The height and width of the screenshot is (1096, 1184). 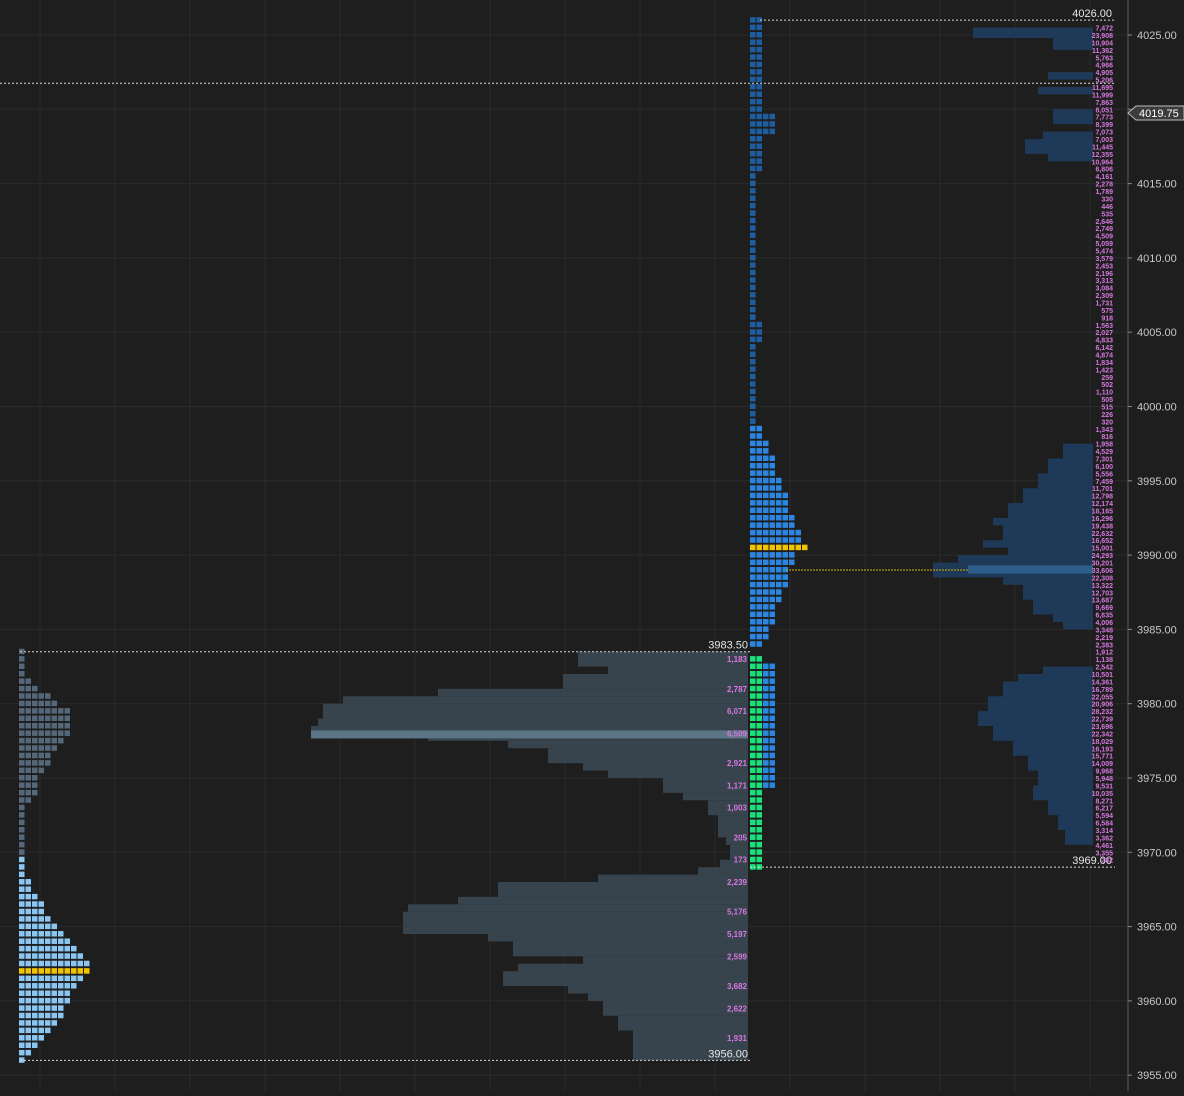 I want to click on left-volume-label: 1,003, so click(x=737, y=808).